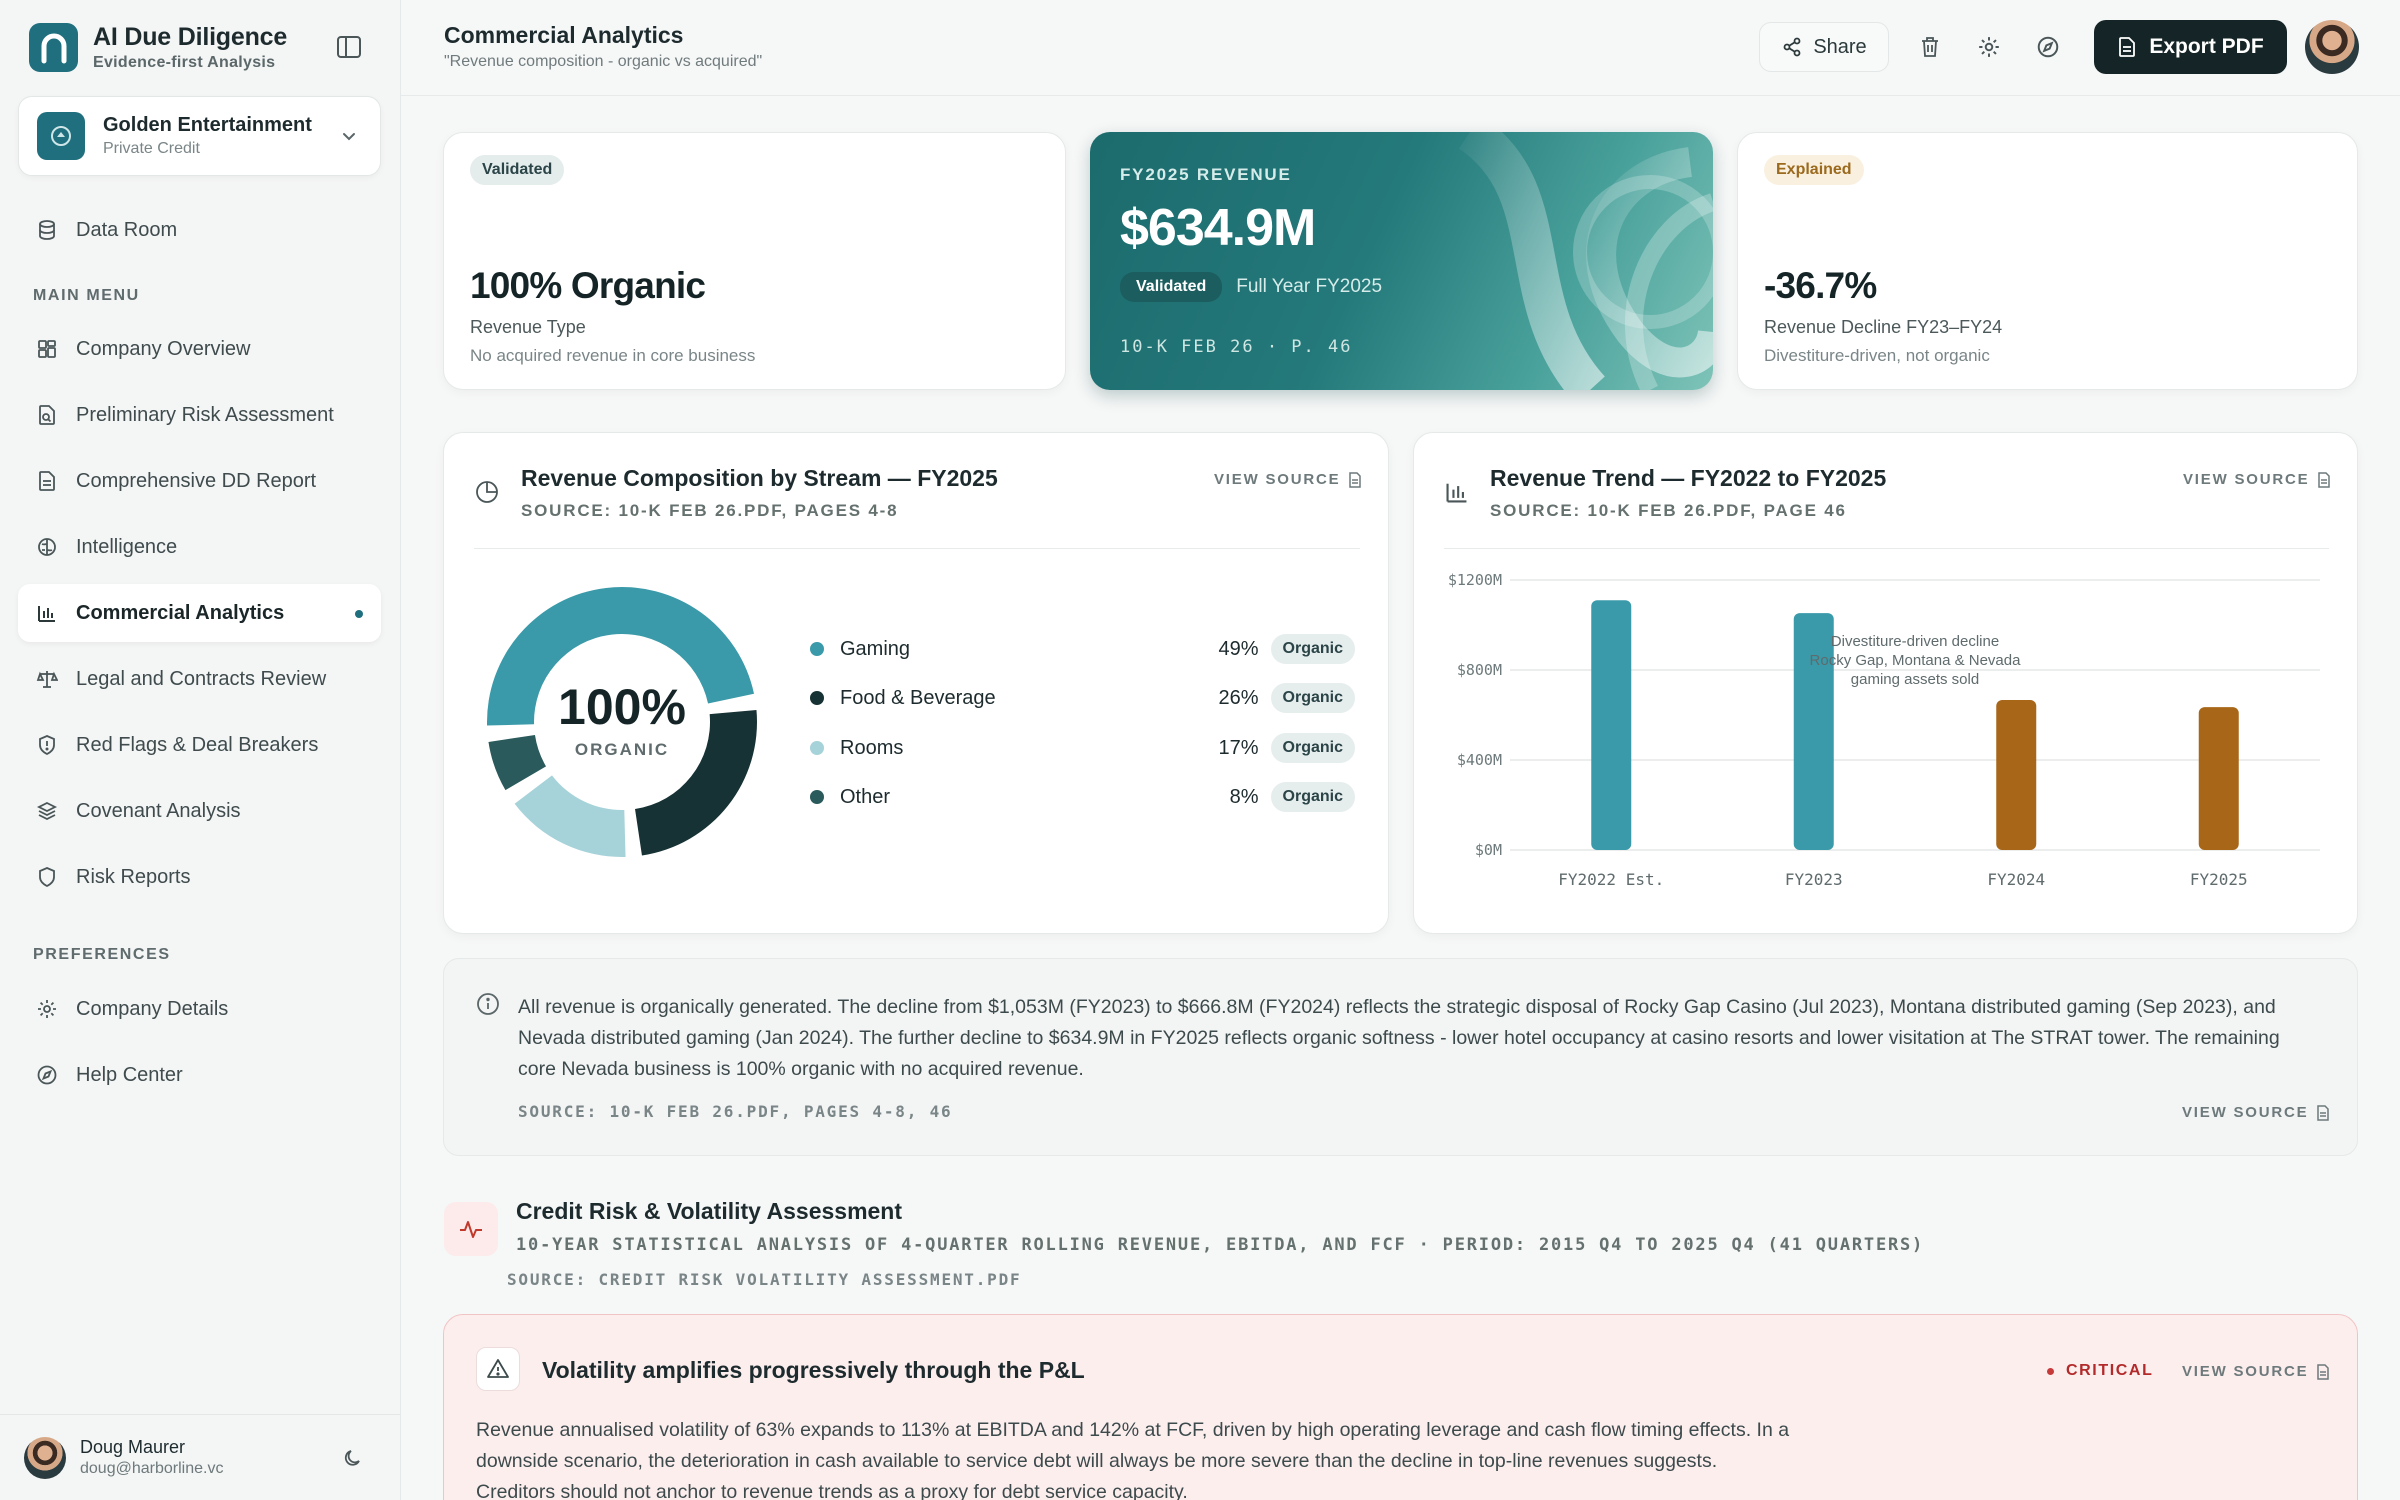 The image size is (2400, 1500). What do you see at coordinates (488, 1006) in the screenshot?
I see `info-icon` at bounding box center [488, 1006].